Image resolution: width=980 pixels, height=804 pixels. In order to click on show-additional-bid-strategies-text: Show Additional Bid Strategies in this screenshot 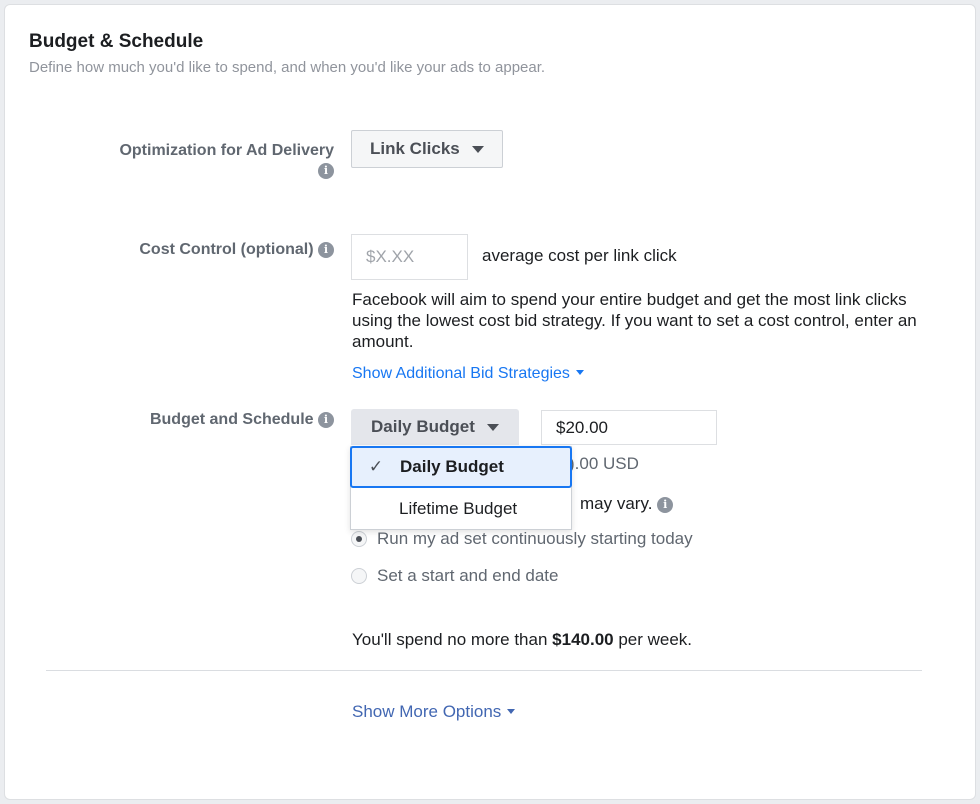, I will do `click(461, 373)`.